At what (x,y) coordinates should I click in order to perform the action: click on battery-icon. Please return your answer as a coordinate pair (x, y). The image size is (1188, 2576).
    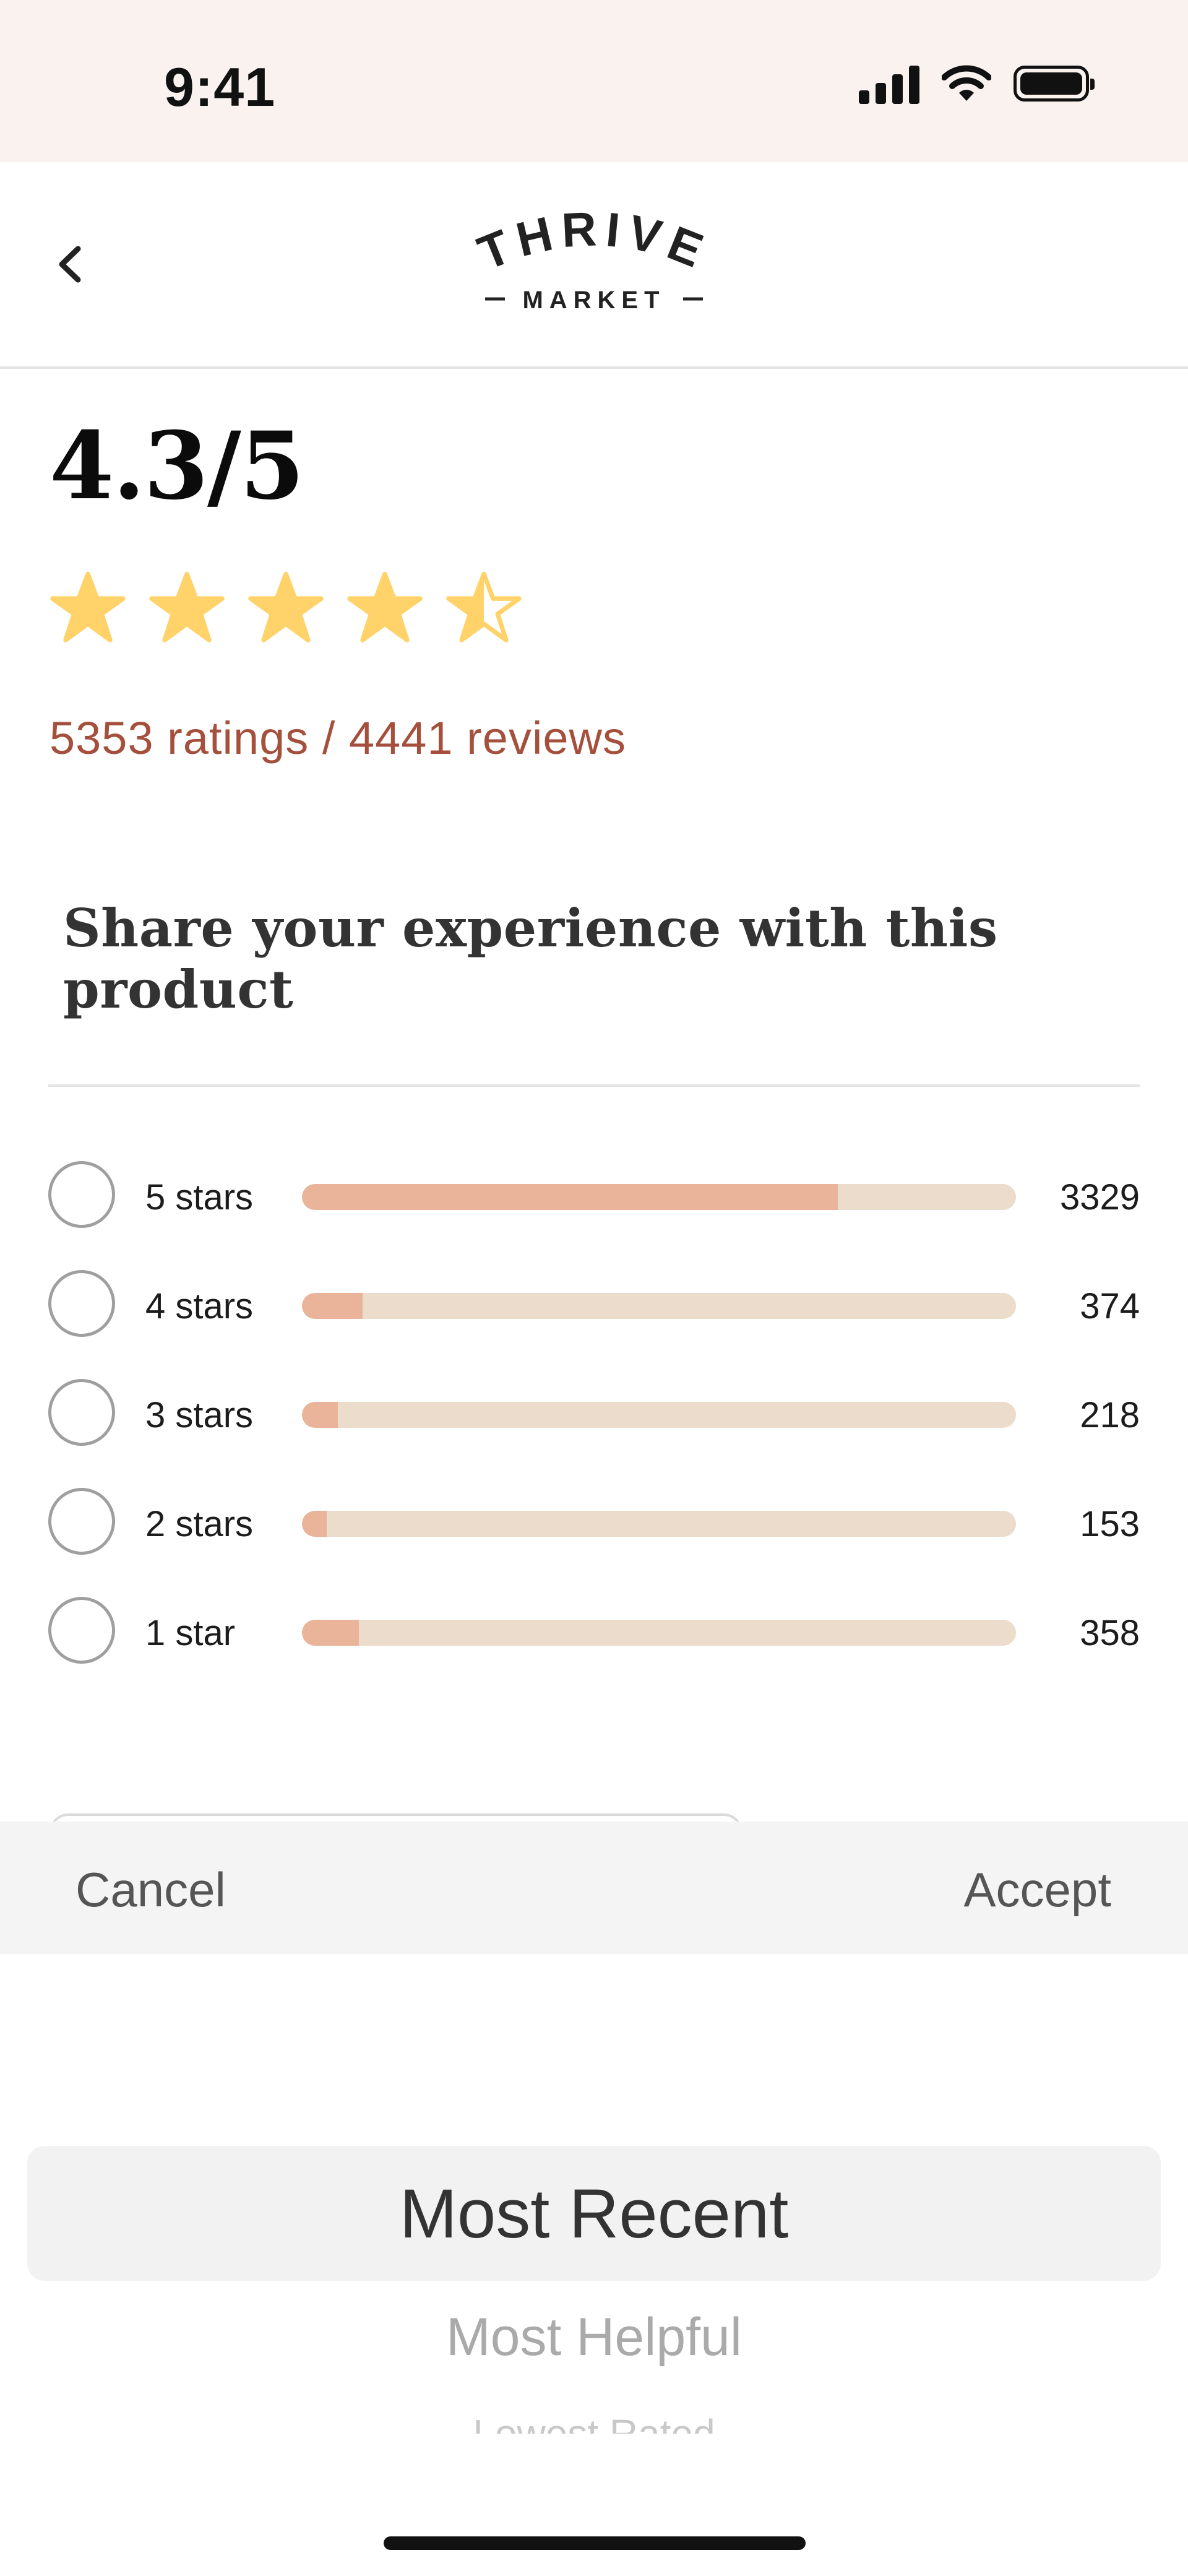
    Looking at the image, I should click on (1054, 84).